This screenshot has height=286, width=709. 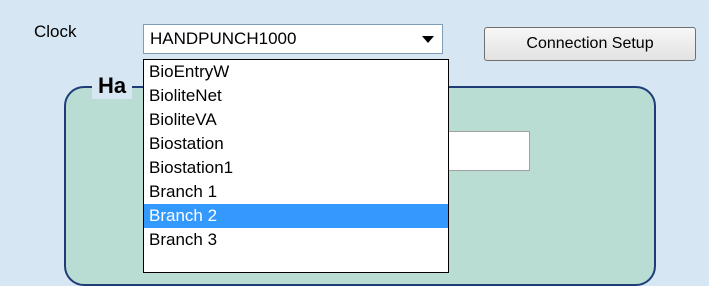 I want to click on groupbox-title: Ha, so click(x=112, y=86).